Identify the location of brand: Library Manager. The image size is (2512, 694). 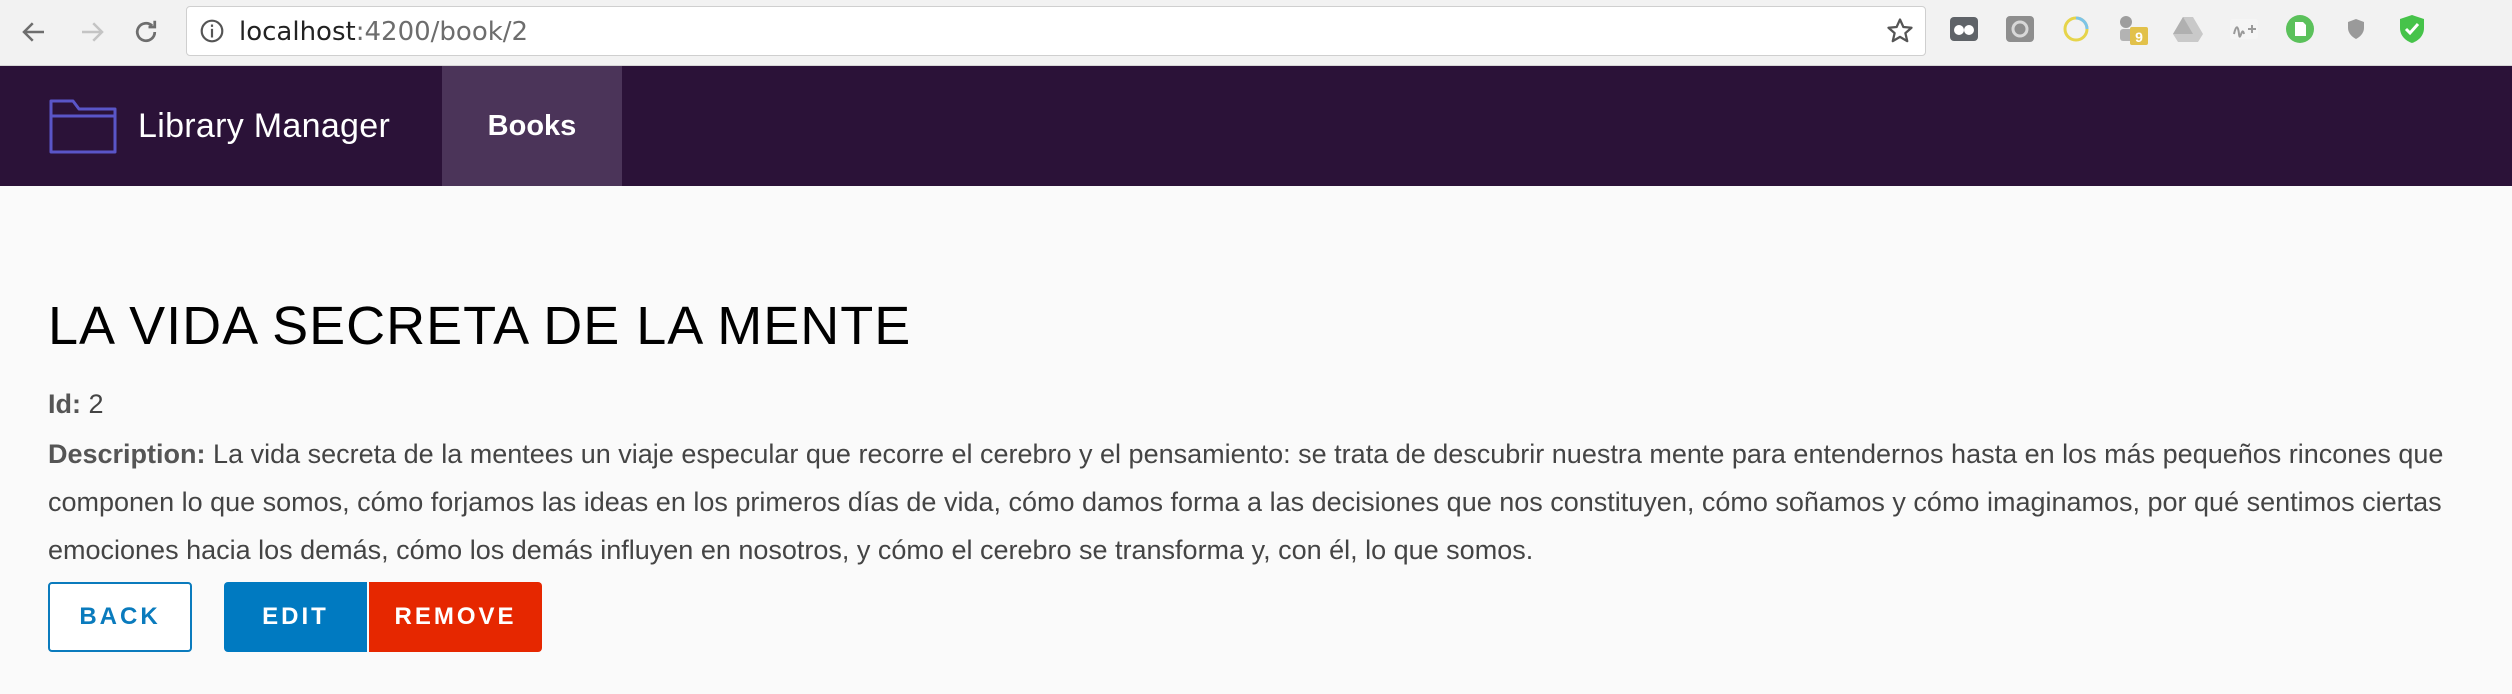
(219, 126).